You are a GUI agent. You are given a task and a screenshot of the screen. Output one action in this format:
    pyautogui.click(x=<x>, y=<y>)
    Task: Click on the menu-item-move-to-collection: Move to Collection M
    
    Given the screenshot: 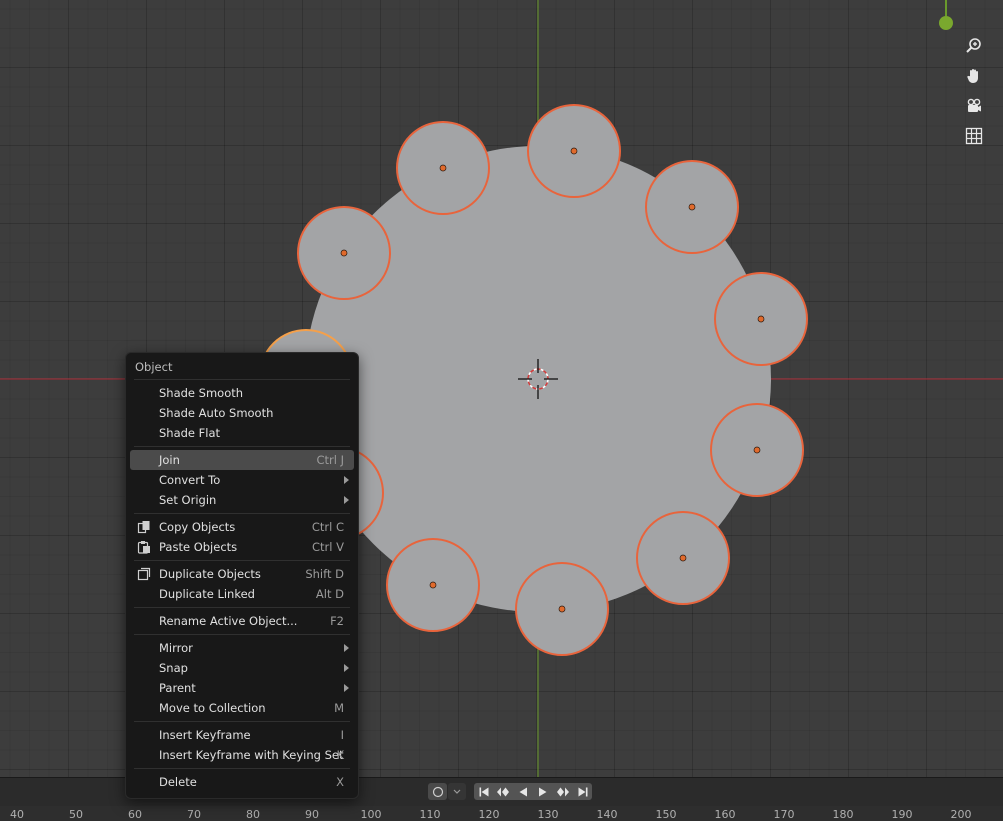 What is the action you would take?
    pyautogui.click(x=242, y=708)
    